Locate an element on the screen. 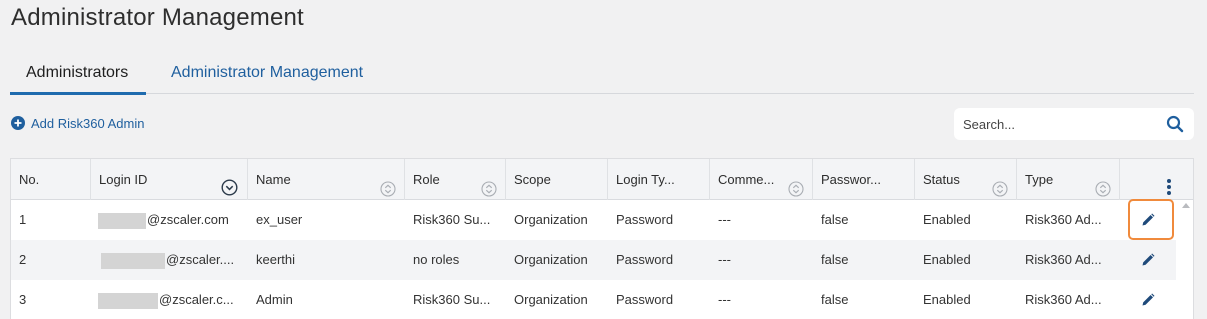 The width and height of the screenshot is (1207, 319). column-header-label: No. is located at coordinates (29, 179).